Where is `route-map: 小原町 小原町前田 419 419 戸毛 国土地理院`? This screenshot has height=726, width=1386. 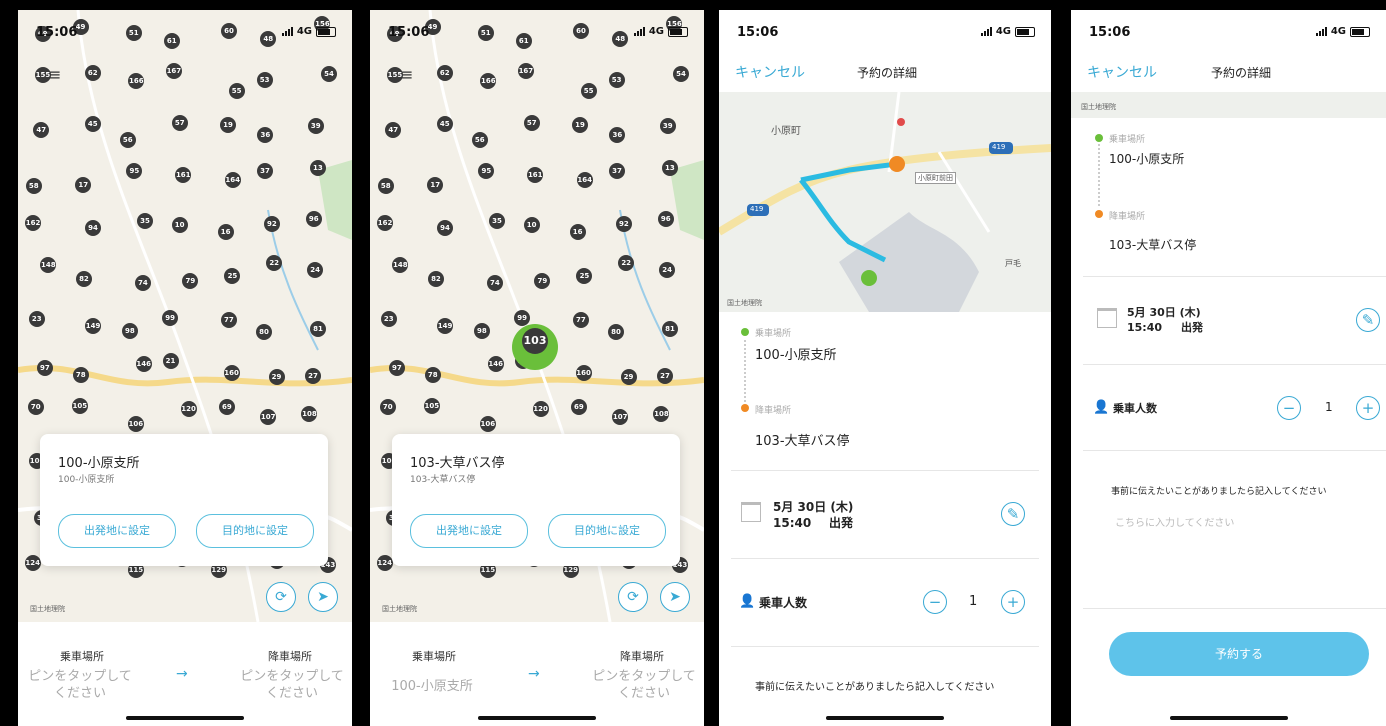 route-map: 小原町 小原町前田 419 419 戸毛 国土地理院 is located at coordinates (885, 202).